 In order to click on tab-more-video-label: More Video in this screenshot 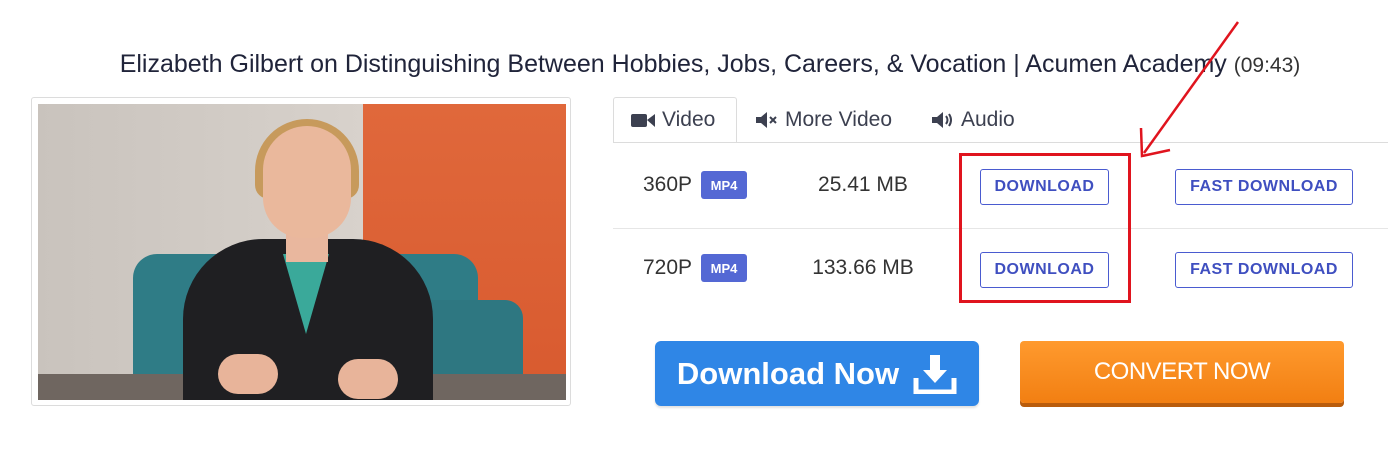, I will do `click(839, 119)`.